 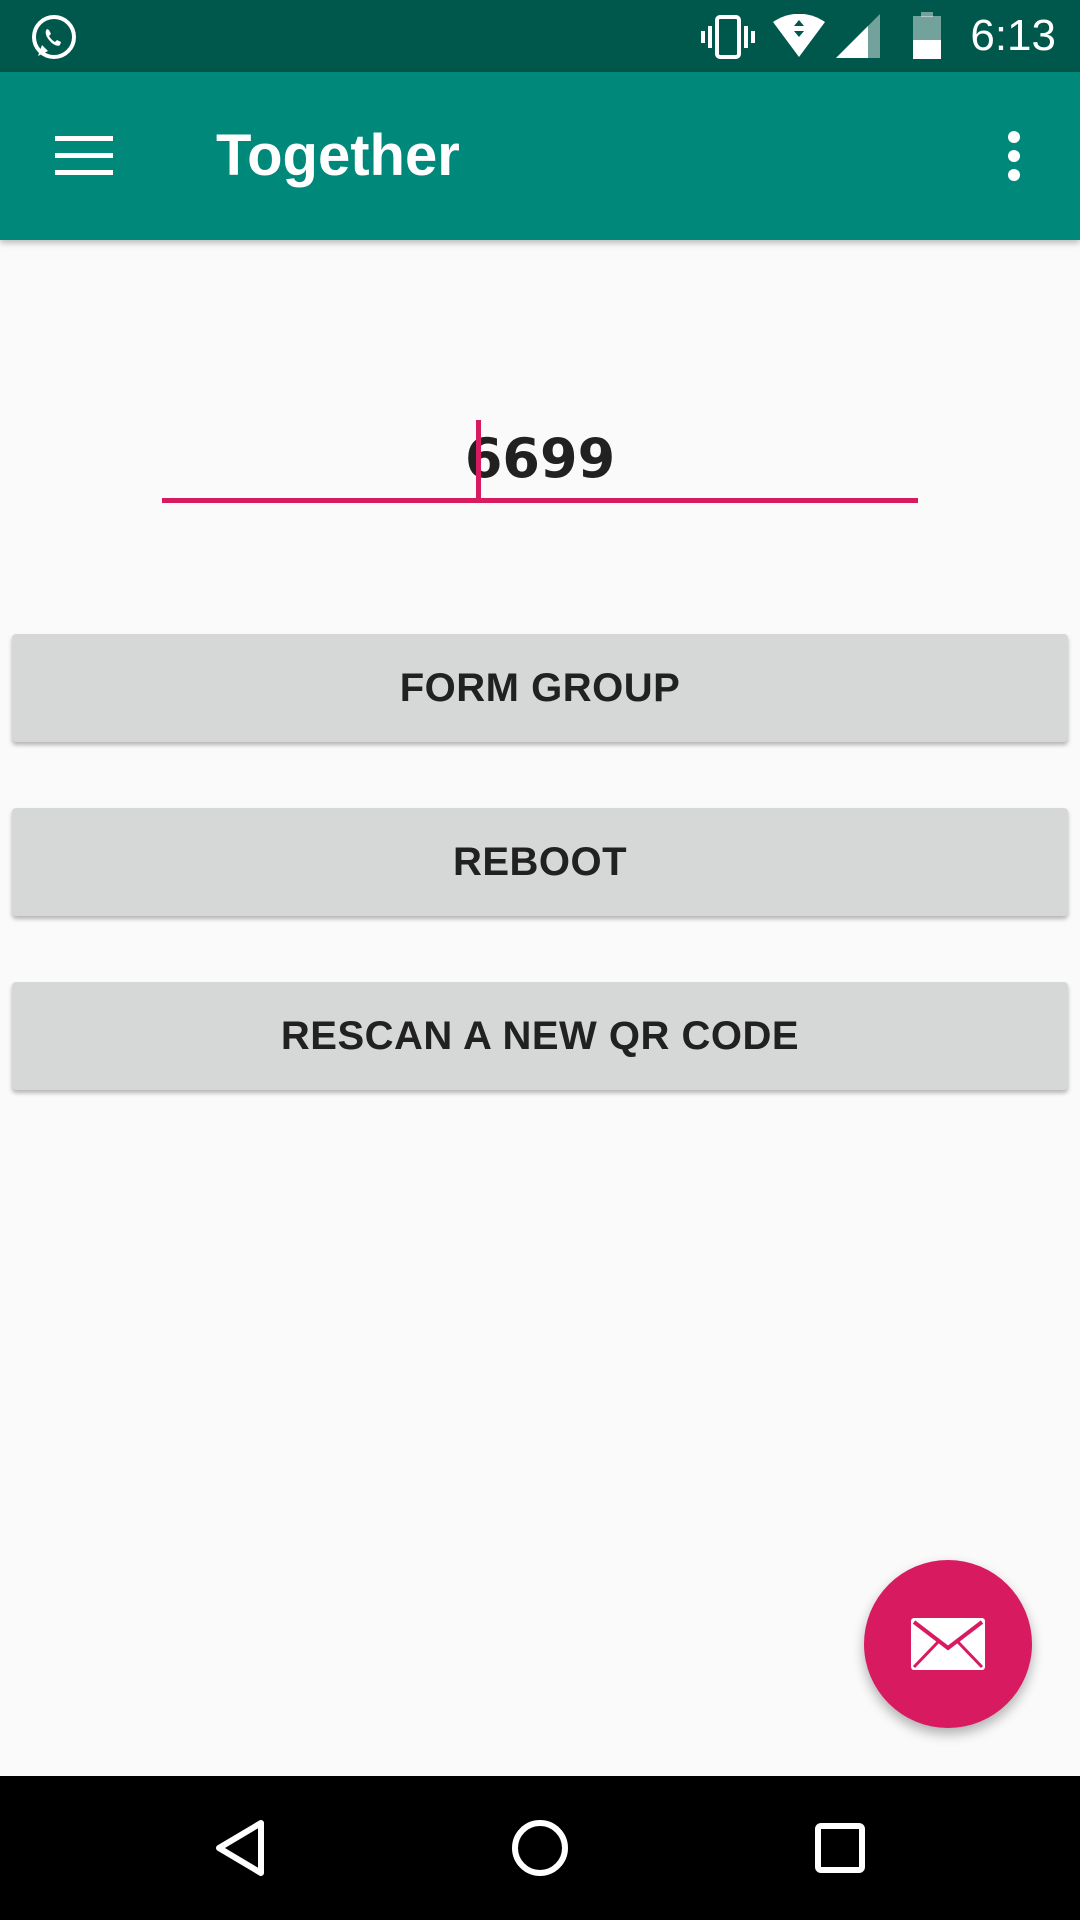 I want to click on rescan-qr-code-button: RESCAN A NEW QR CODE, so click(x=540, y=1036).